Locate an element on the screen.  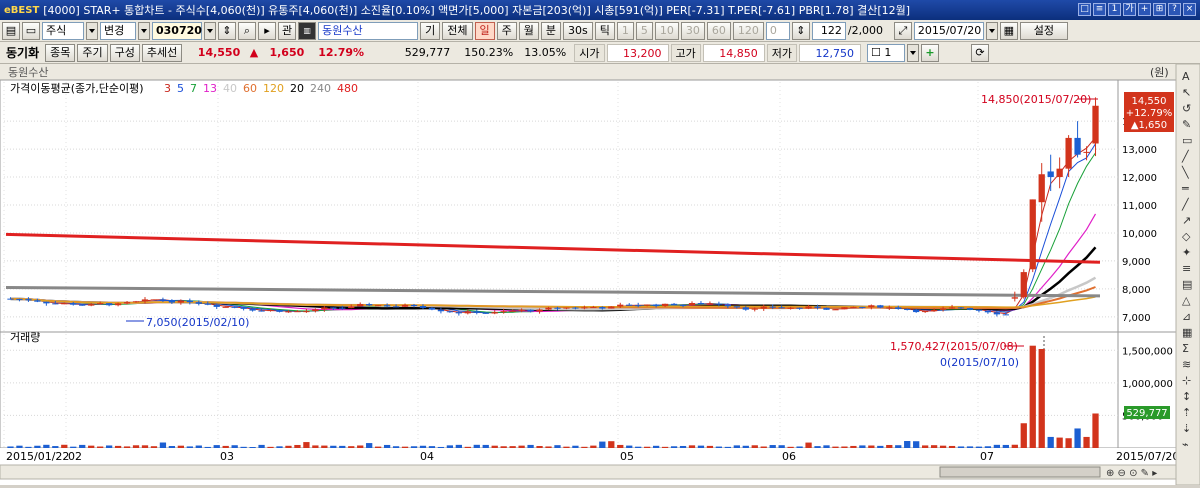
interval-120: 120 is located at coordinates (748, 30).